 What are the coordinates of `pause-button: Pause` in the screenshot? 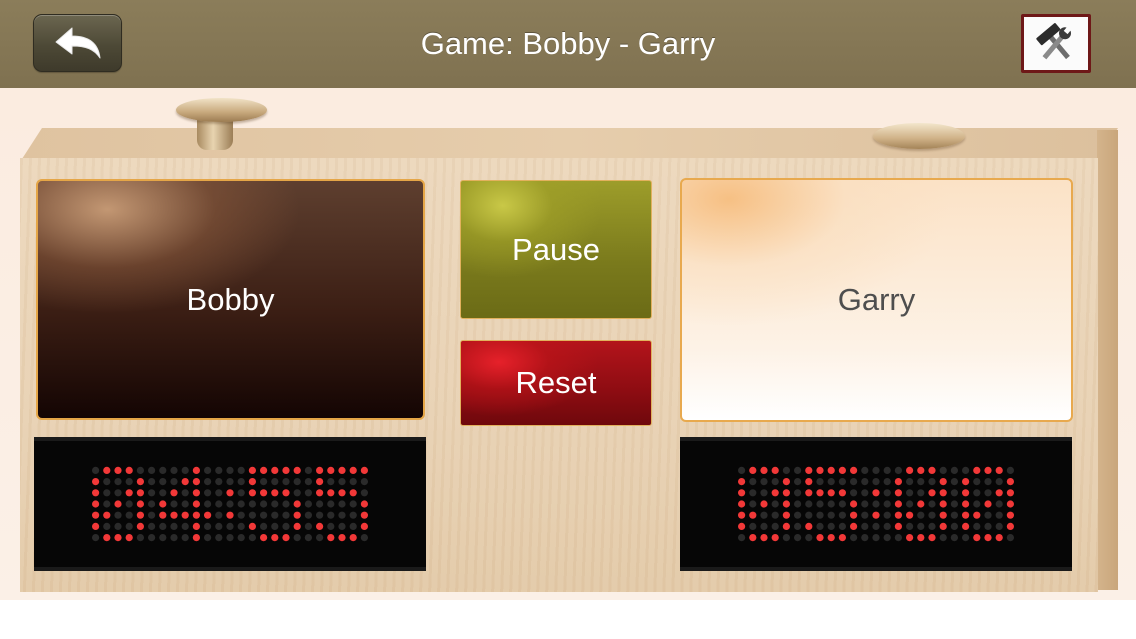 It's located at (556, 249).